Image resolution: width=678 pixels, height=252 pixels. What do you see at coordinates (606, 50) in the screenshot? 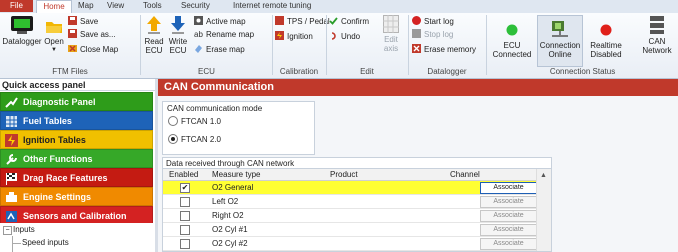
I see `realtime-disabled-label: Realtime Disabled` at bounding box center [606, 50].